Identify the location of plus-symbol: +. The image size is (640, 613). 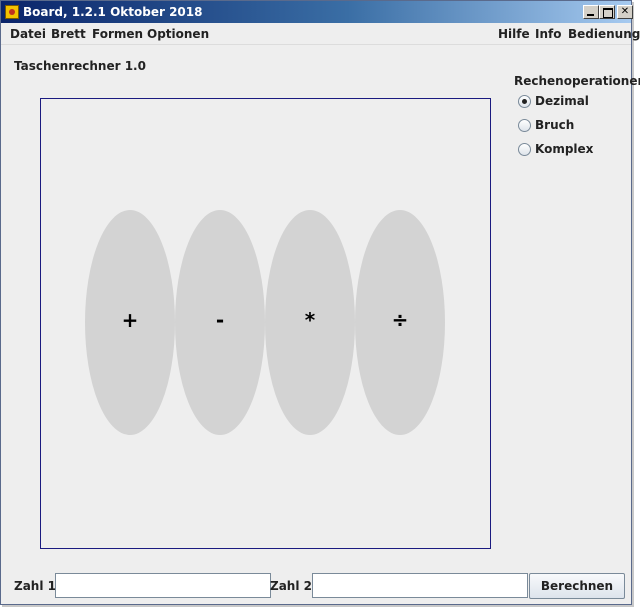
(130, 320).